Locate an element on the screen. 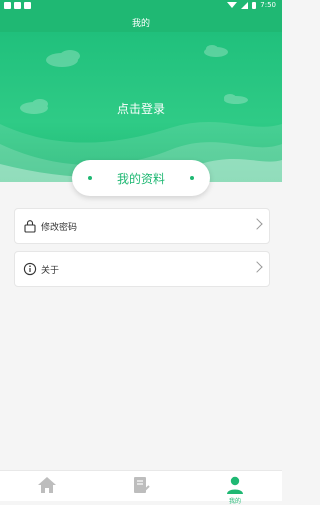 This screenshot has height=505, width=320. info-icon is located at coordinates (30, 269).